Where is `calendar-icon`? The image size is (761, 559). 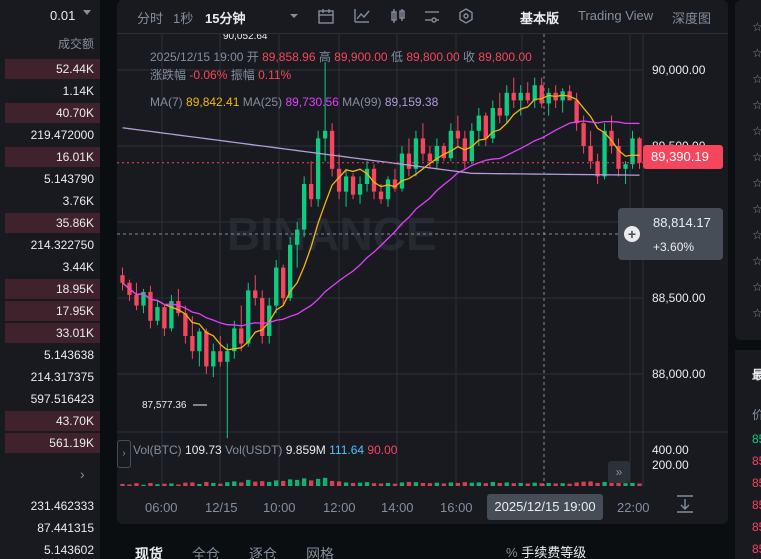 calendar-icon is located at coordinates (326, 16).